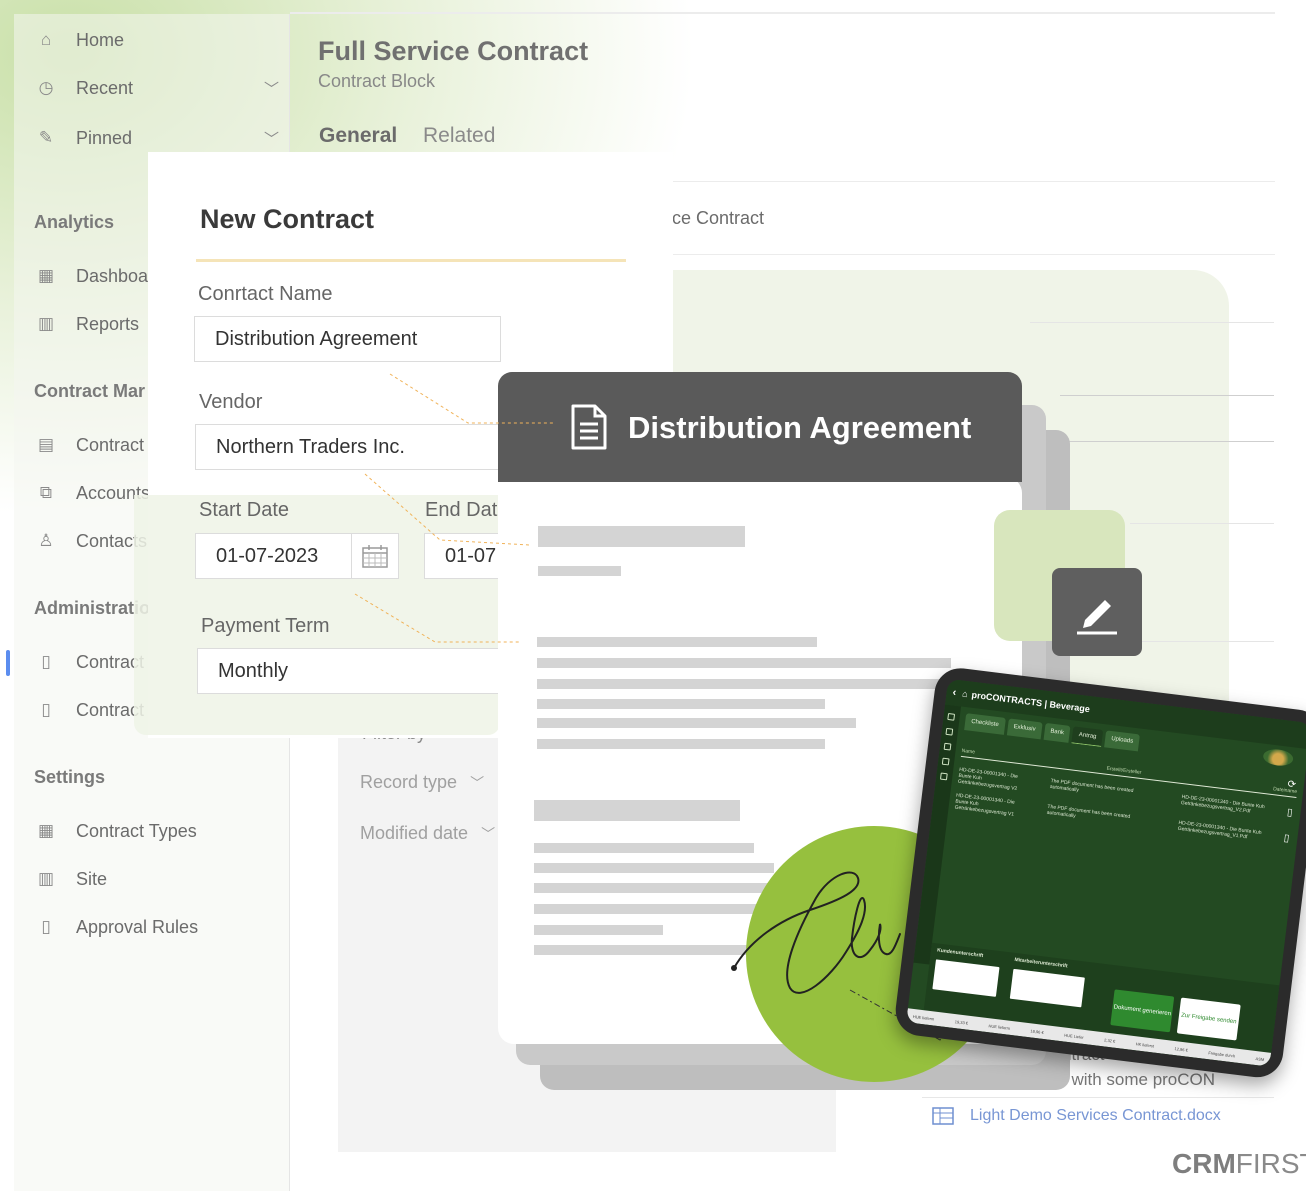 Image resolution: width=1306 pixels, height=1191 pixels. Describe the element at coordinates (377, 81) in the screenshot. I see `page-subtitle: Contract Block` at that location.